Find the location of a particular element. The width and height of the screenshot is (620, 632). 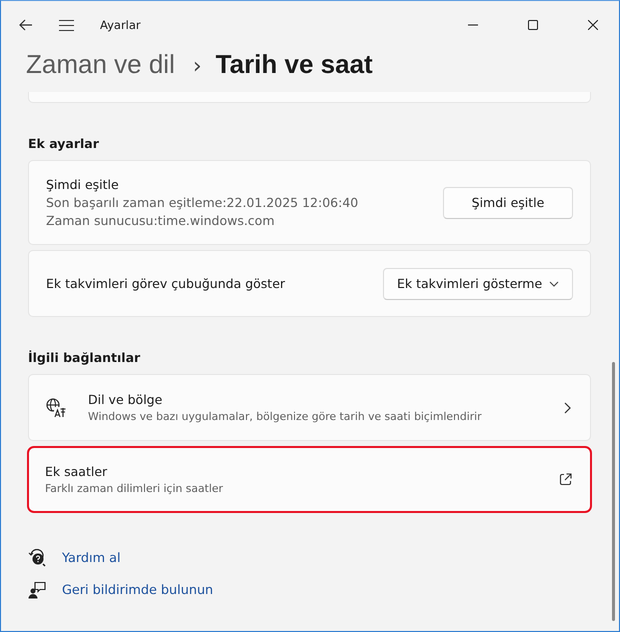

card-description: Windows ve bazı uygulamalar, bölgenize göre tarih ve saati biçimlendirir is located at coordinates (285, 416).